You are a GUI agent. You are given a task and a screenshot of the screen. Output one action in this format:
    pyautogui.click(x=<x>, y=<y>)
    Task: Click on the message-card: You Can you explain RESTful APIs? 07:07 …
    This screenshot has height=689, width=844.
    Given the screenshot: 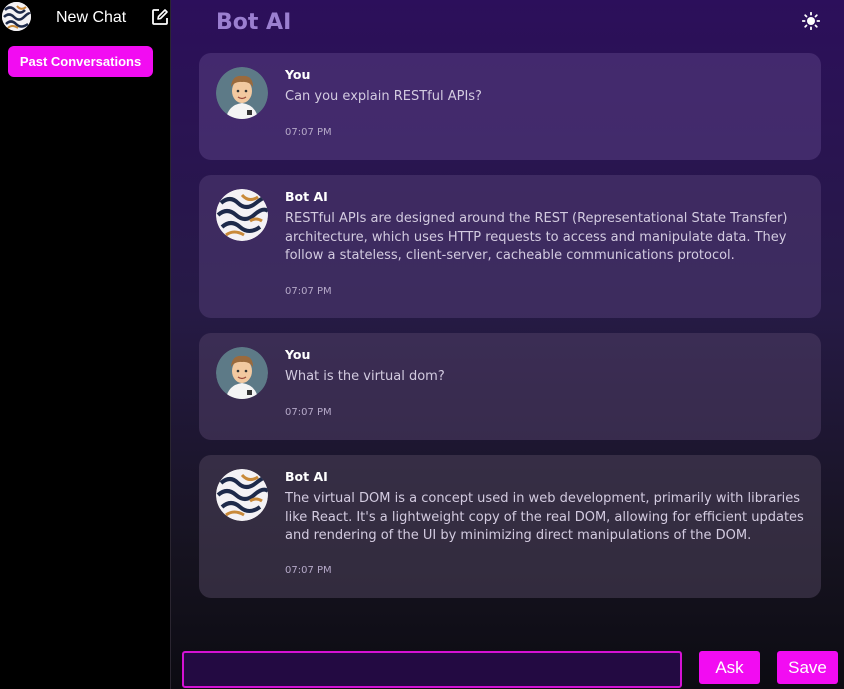 What is the action you would take?
    pyautogui.click(x=510, y=106)
    